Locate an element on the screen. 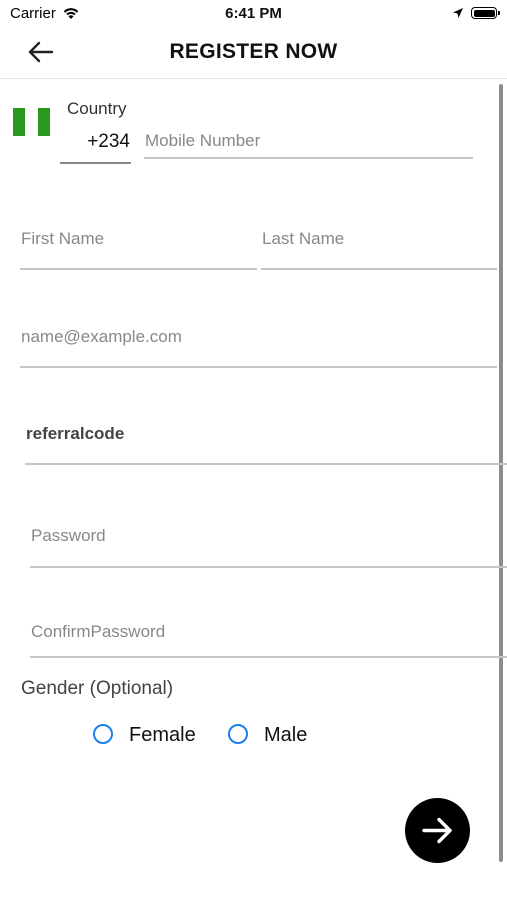  password-input is located at coordinates (261, 536).